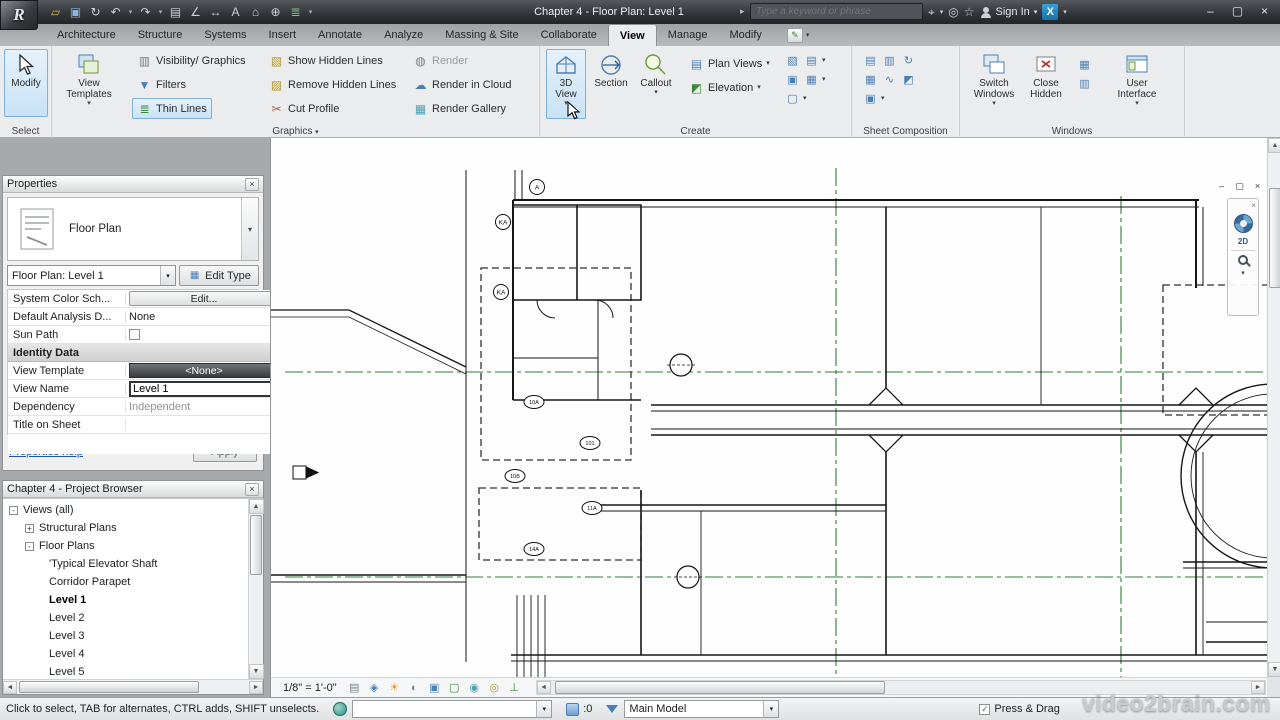 This screenshot has width=1280, height=720. Describe the element at coordinates (494, 688) in the screenshot. I see `reveal-hidden-icon: ◎` at that location.